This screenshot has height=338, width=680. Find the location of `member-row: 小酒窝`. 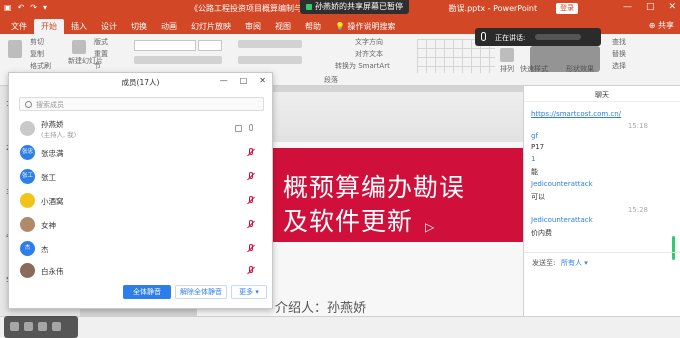

member-row: 小酒窝 is located at coordinates (141, 201).